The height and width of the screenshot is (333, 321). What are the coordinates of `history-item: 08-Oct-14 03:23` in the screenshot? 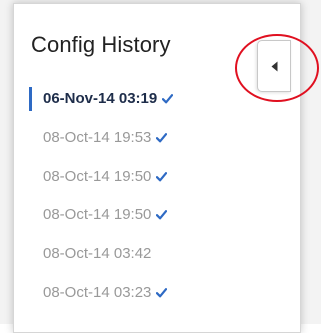 It's located at (102, 299).